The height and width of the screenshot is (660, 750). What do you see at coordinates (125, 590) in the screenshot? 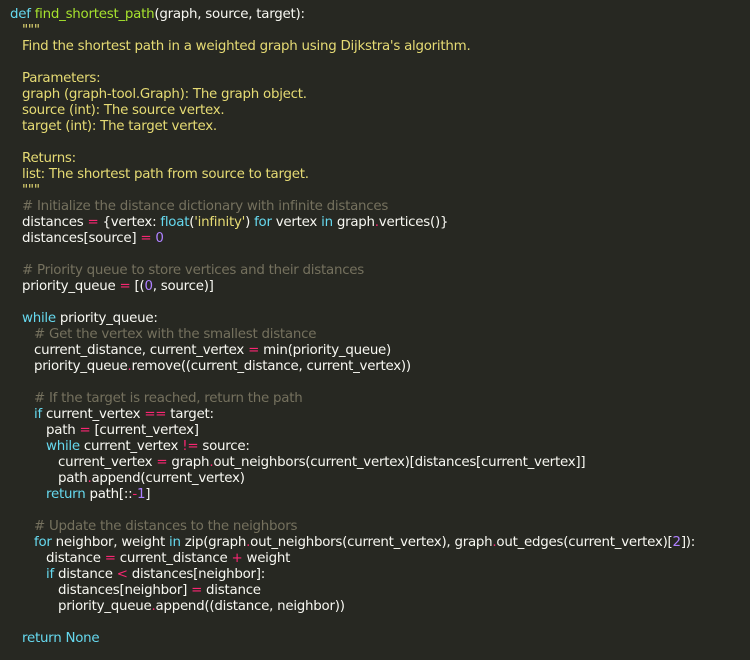
I see `code-text: distances[neighbor]` at bounding box center [125, 590].